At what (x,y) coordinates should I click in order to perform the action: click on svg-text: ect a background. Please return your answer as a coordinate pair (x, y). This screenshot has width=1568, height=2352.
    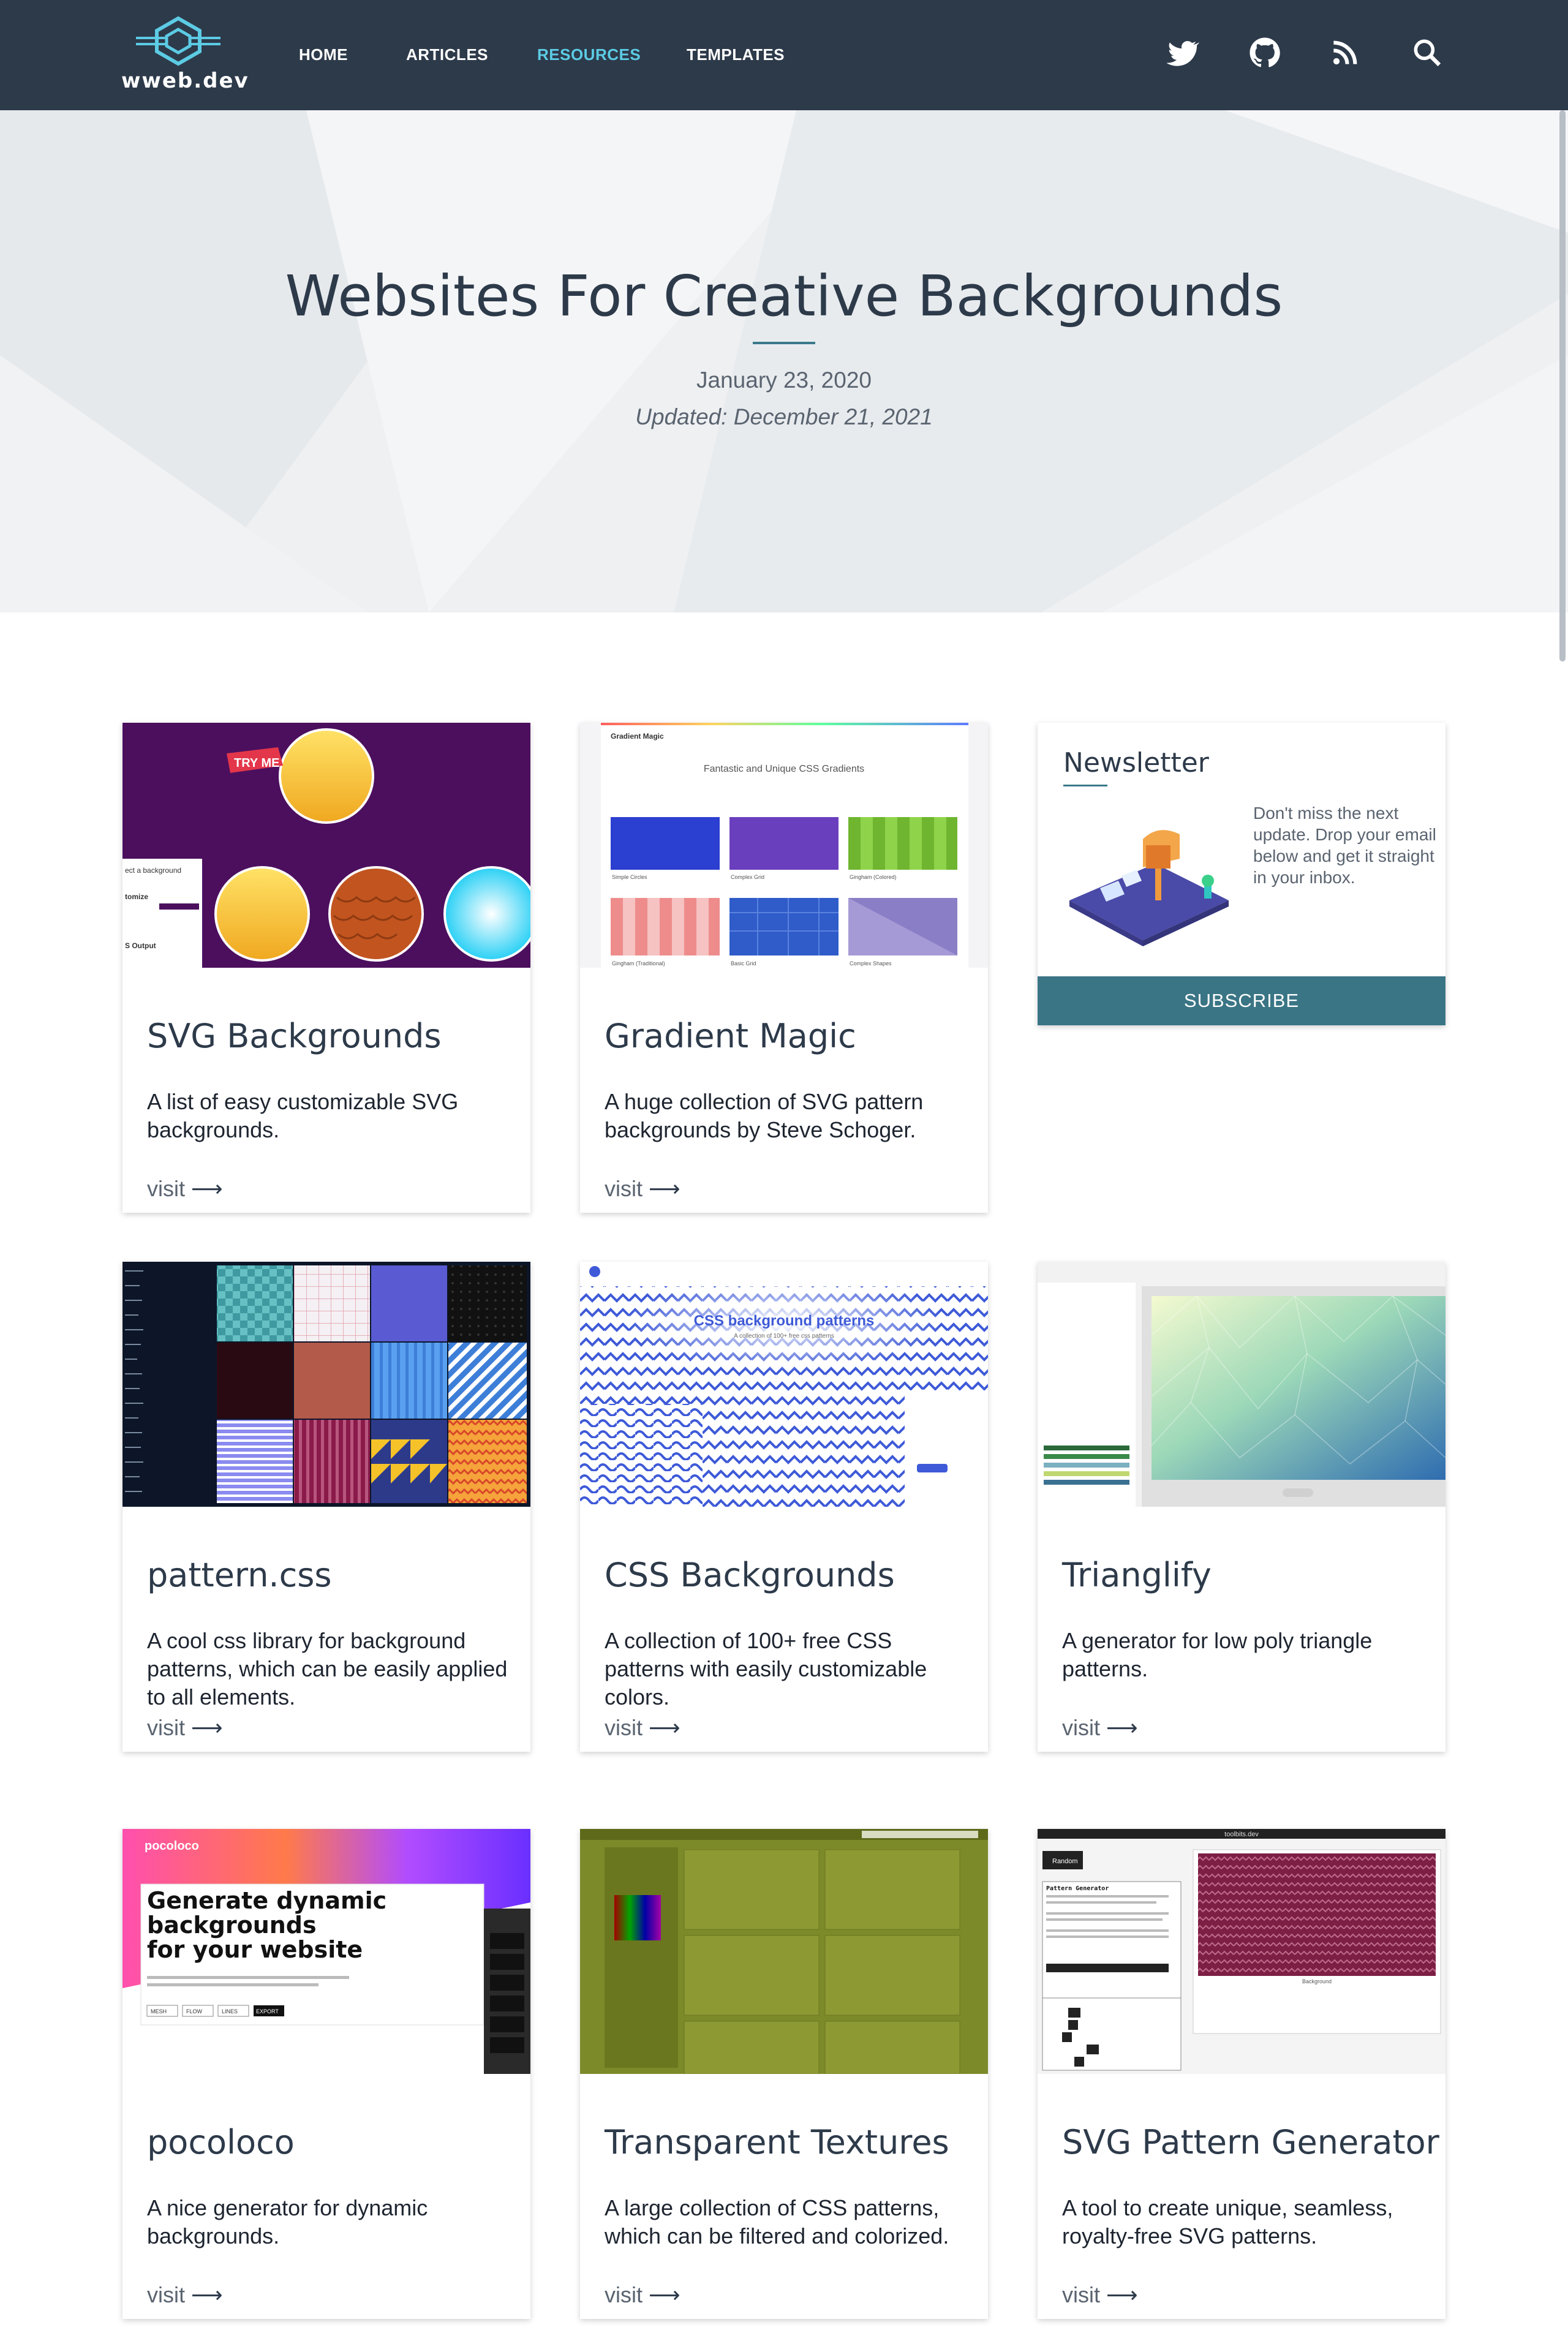
    Looking at the image, I should click on (153, 870).